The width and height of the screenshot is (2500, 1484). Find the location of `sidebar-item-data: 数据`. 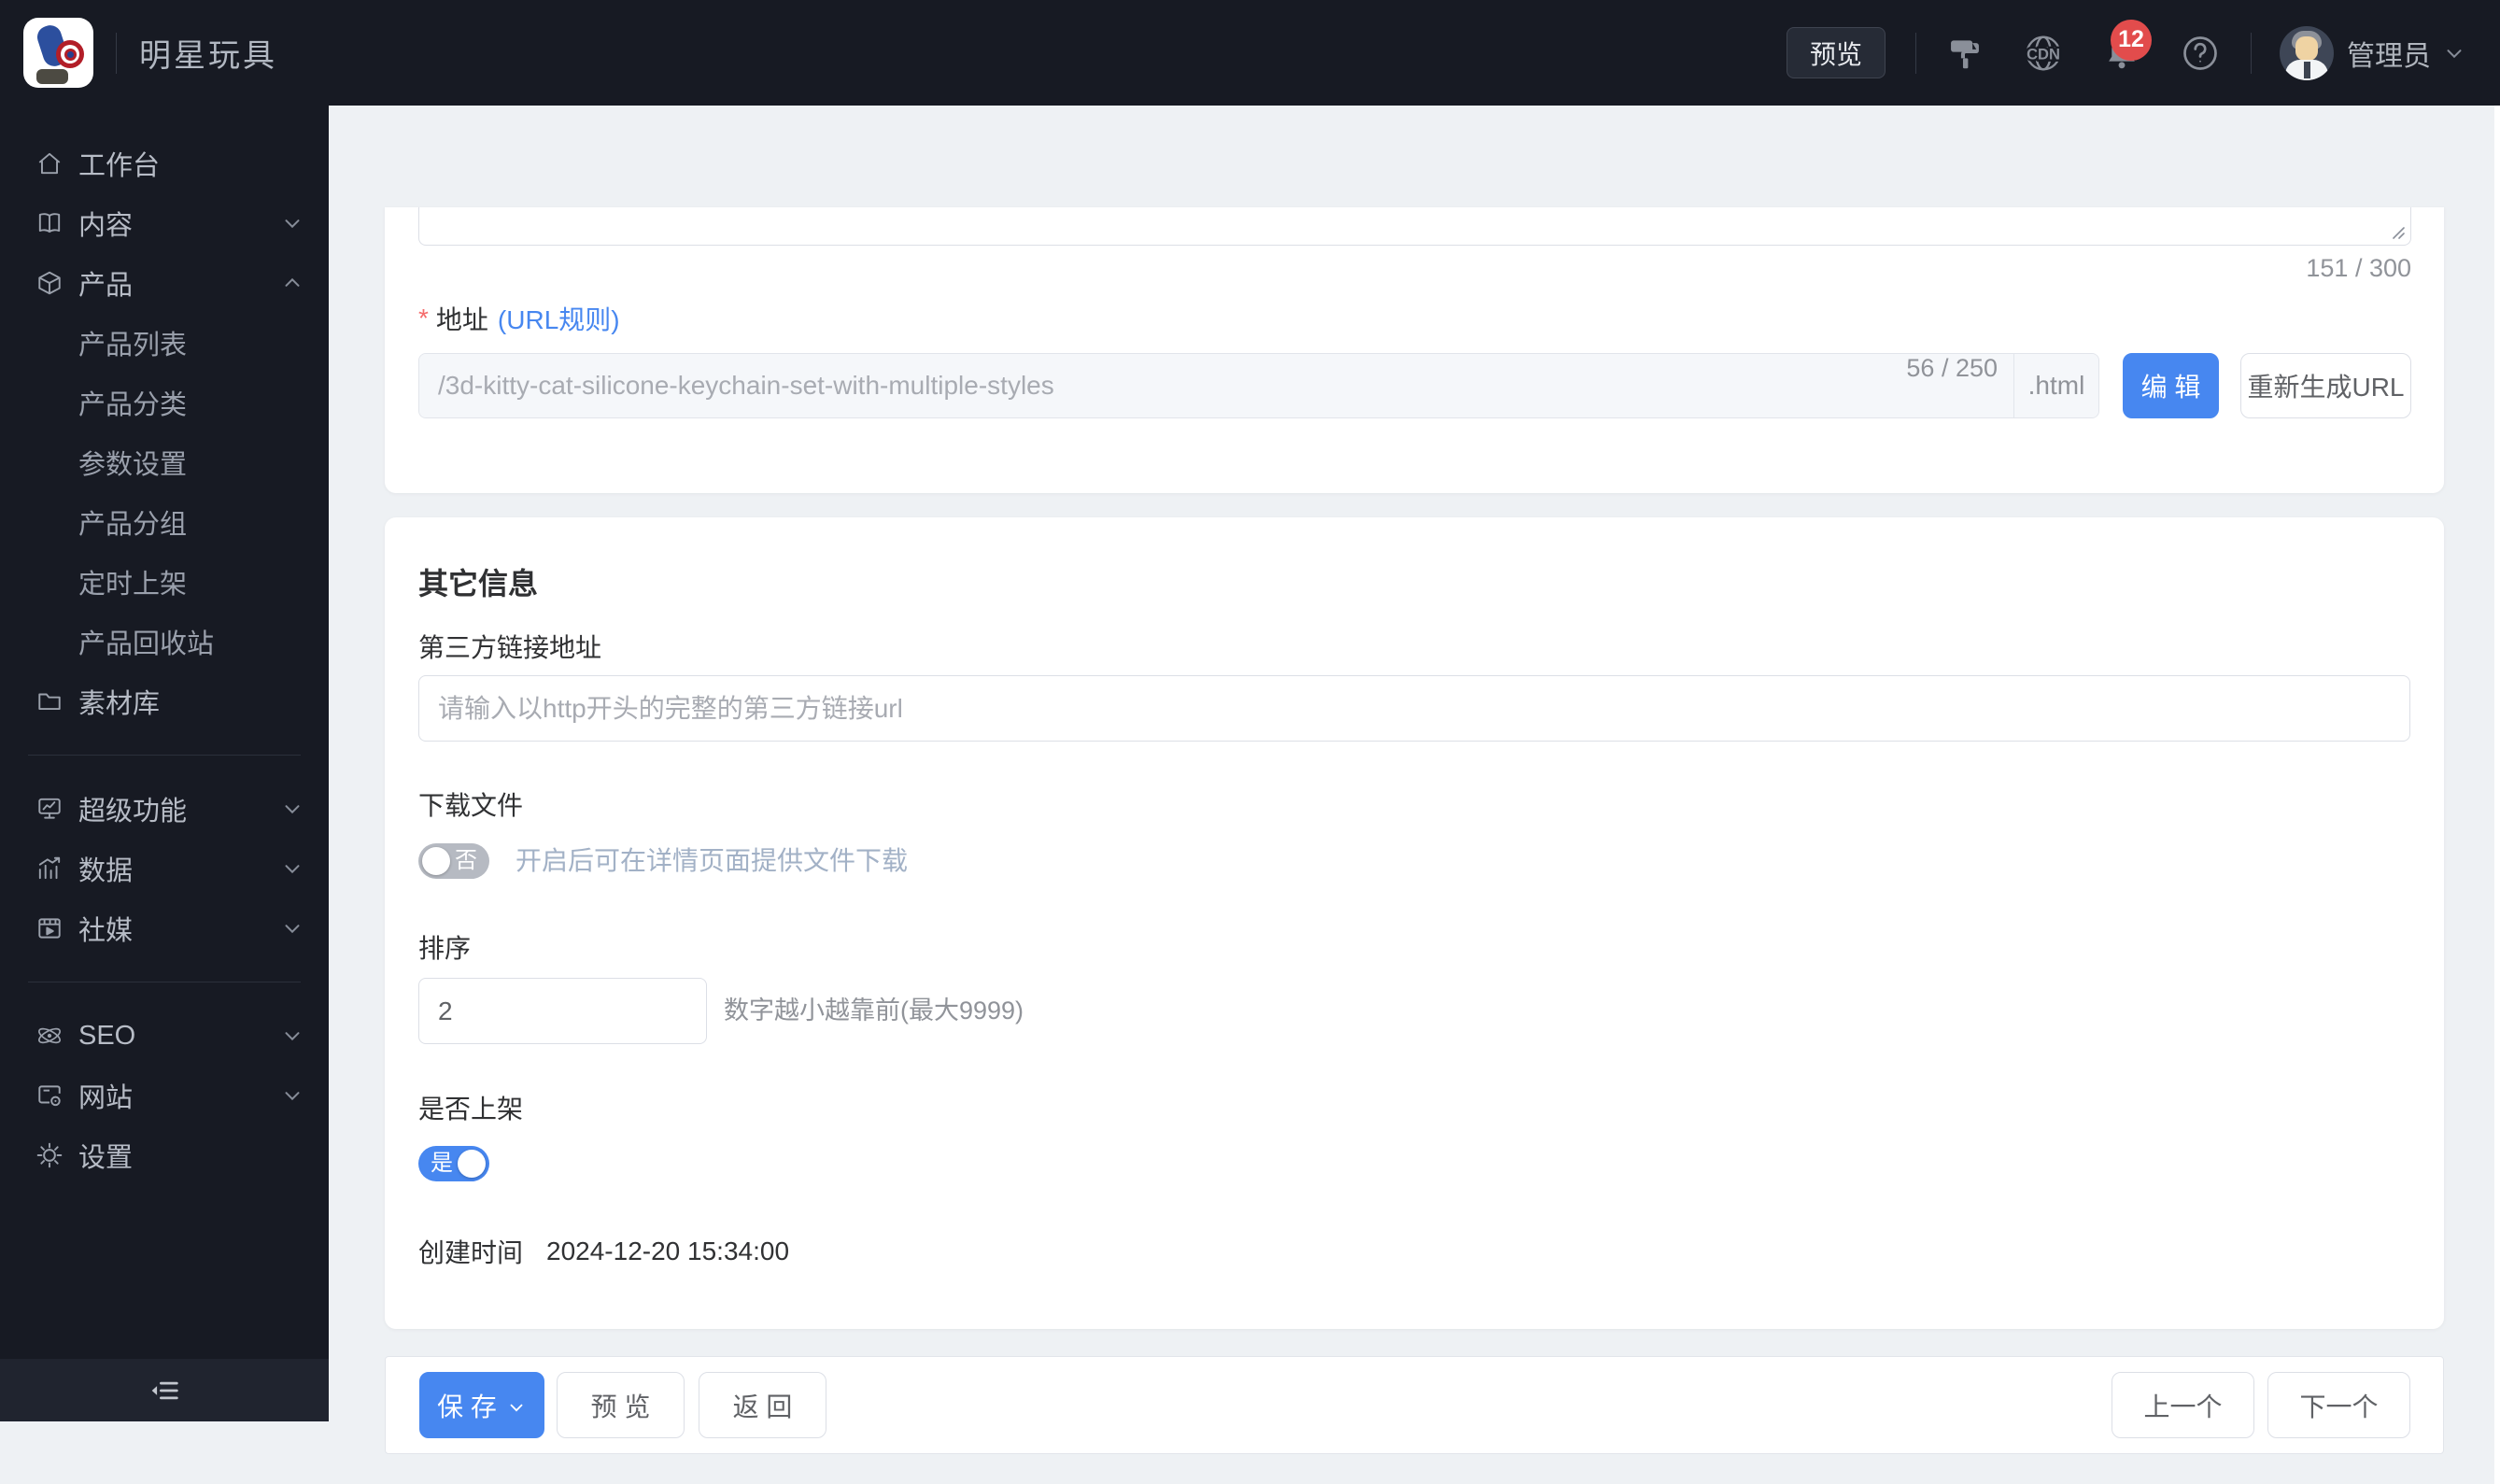

sidebar-item-data: 数据 is located at coordinates (164, 868).